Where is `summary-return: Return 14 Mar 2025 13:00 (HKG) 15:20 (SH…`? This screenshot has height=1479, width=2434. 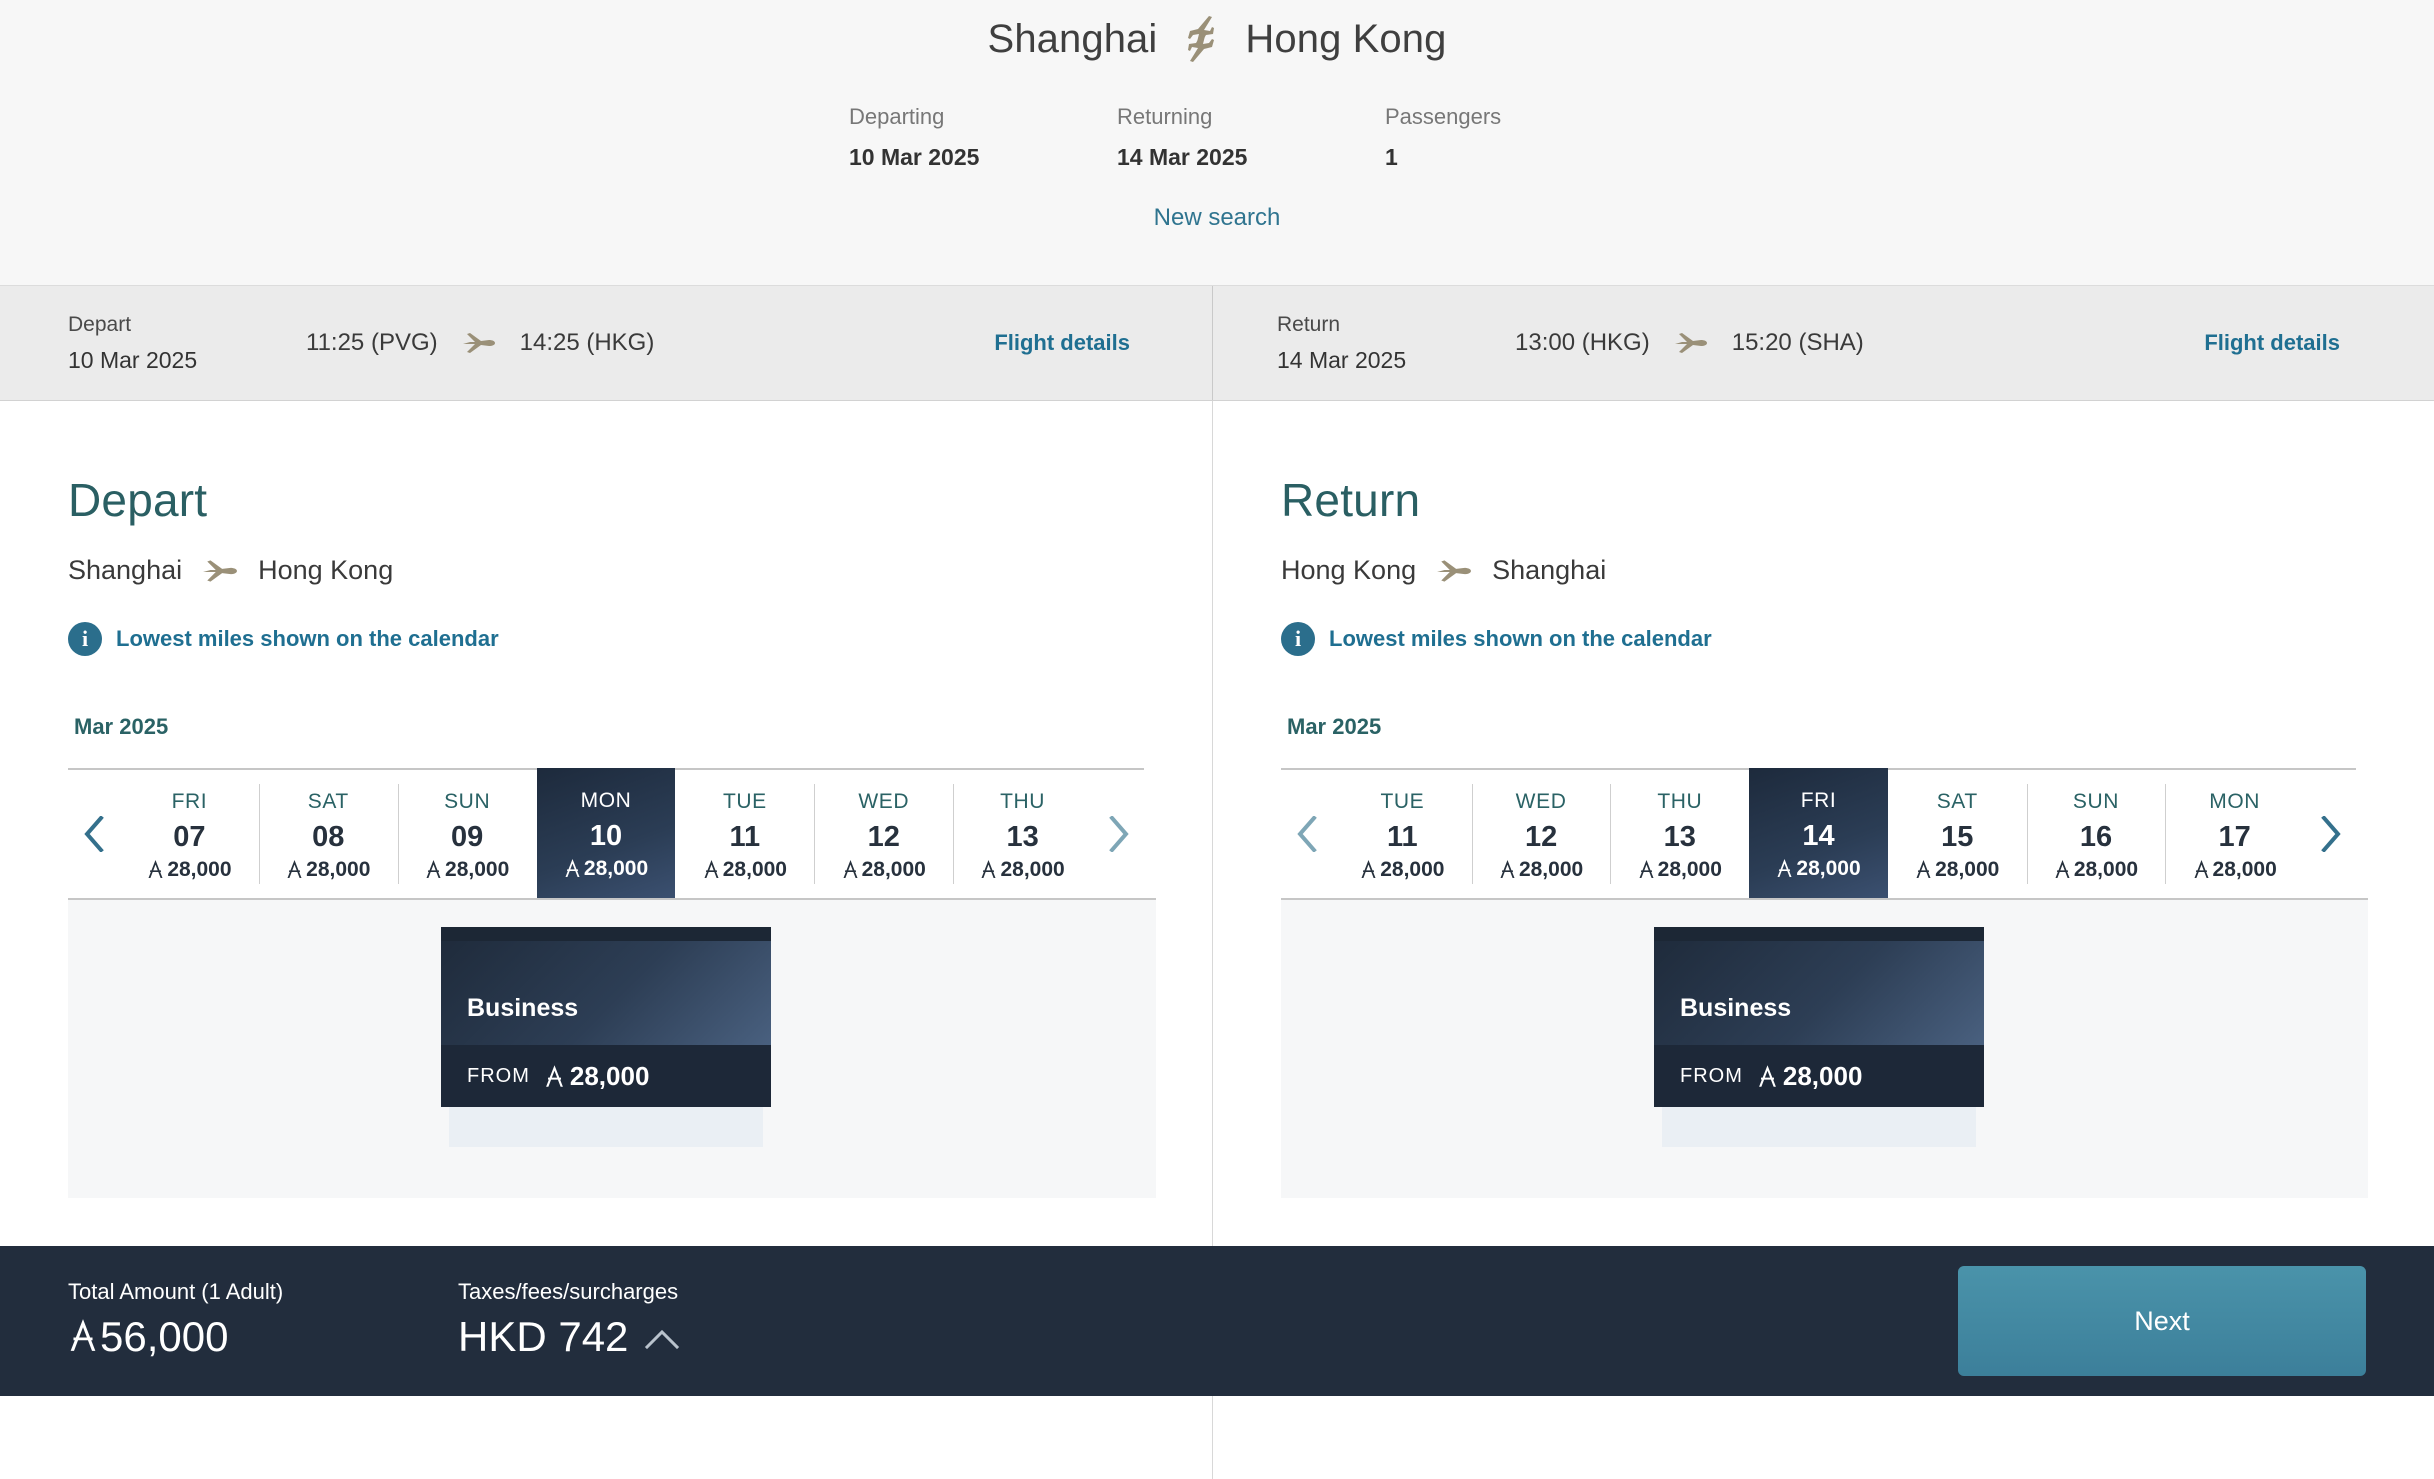 summary-return: Return 14 Mar 2025 13:00 (HKG) 15:20 (SH… is located at coordinates (1818, 343).